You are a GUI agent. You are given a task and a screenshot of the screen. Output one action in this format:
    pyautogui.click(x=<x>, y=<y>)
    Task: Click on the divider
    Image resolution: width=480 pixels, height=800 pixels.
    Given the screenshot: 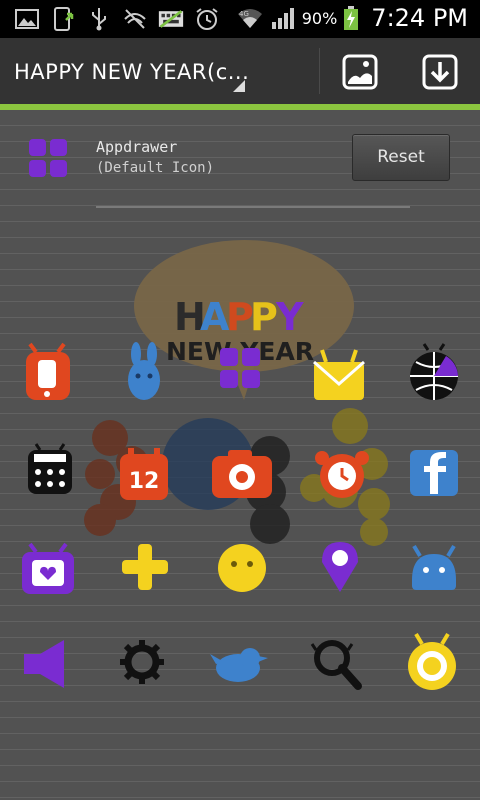 What is the action you would take?
    pyautogui.click(x=253, y=207)
    